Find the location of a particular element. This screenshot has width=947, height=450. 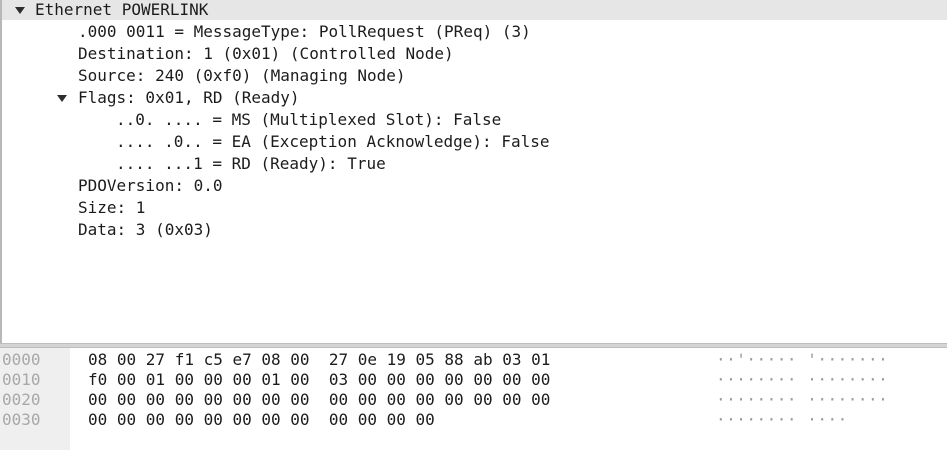

tree-item-ethernet-powerlink: Ethernet POWERLINK is located at coordinates (474, 10).